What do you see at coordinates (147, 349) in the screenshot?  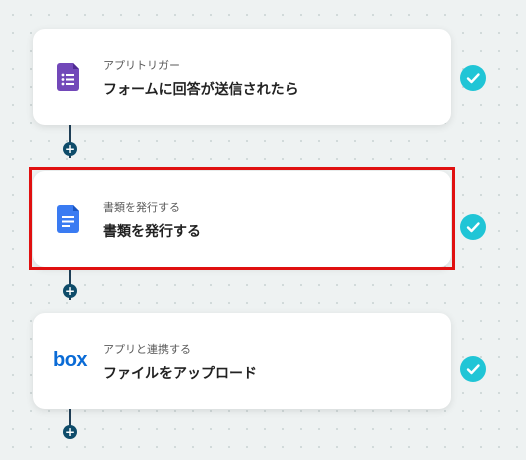 I see `step-subtitle: アプリと連携する` at bounding box center [147, 349].